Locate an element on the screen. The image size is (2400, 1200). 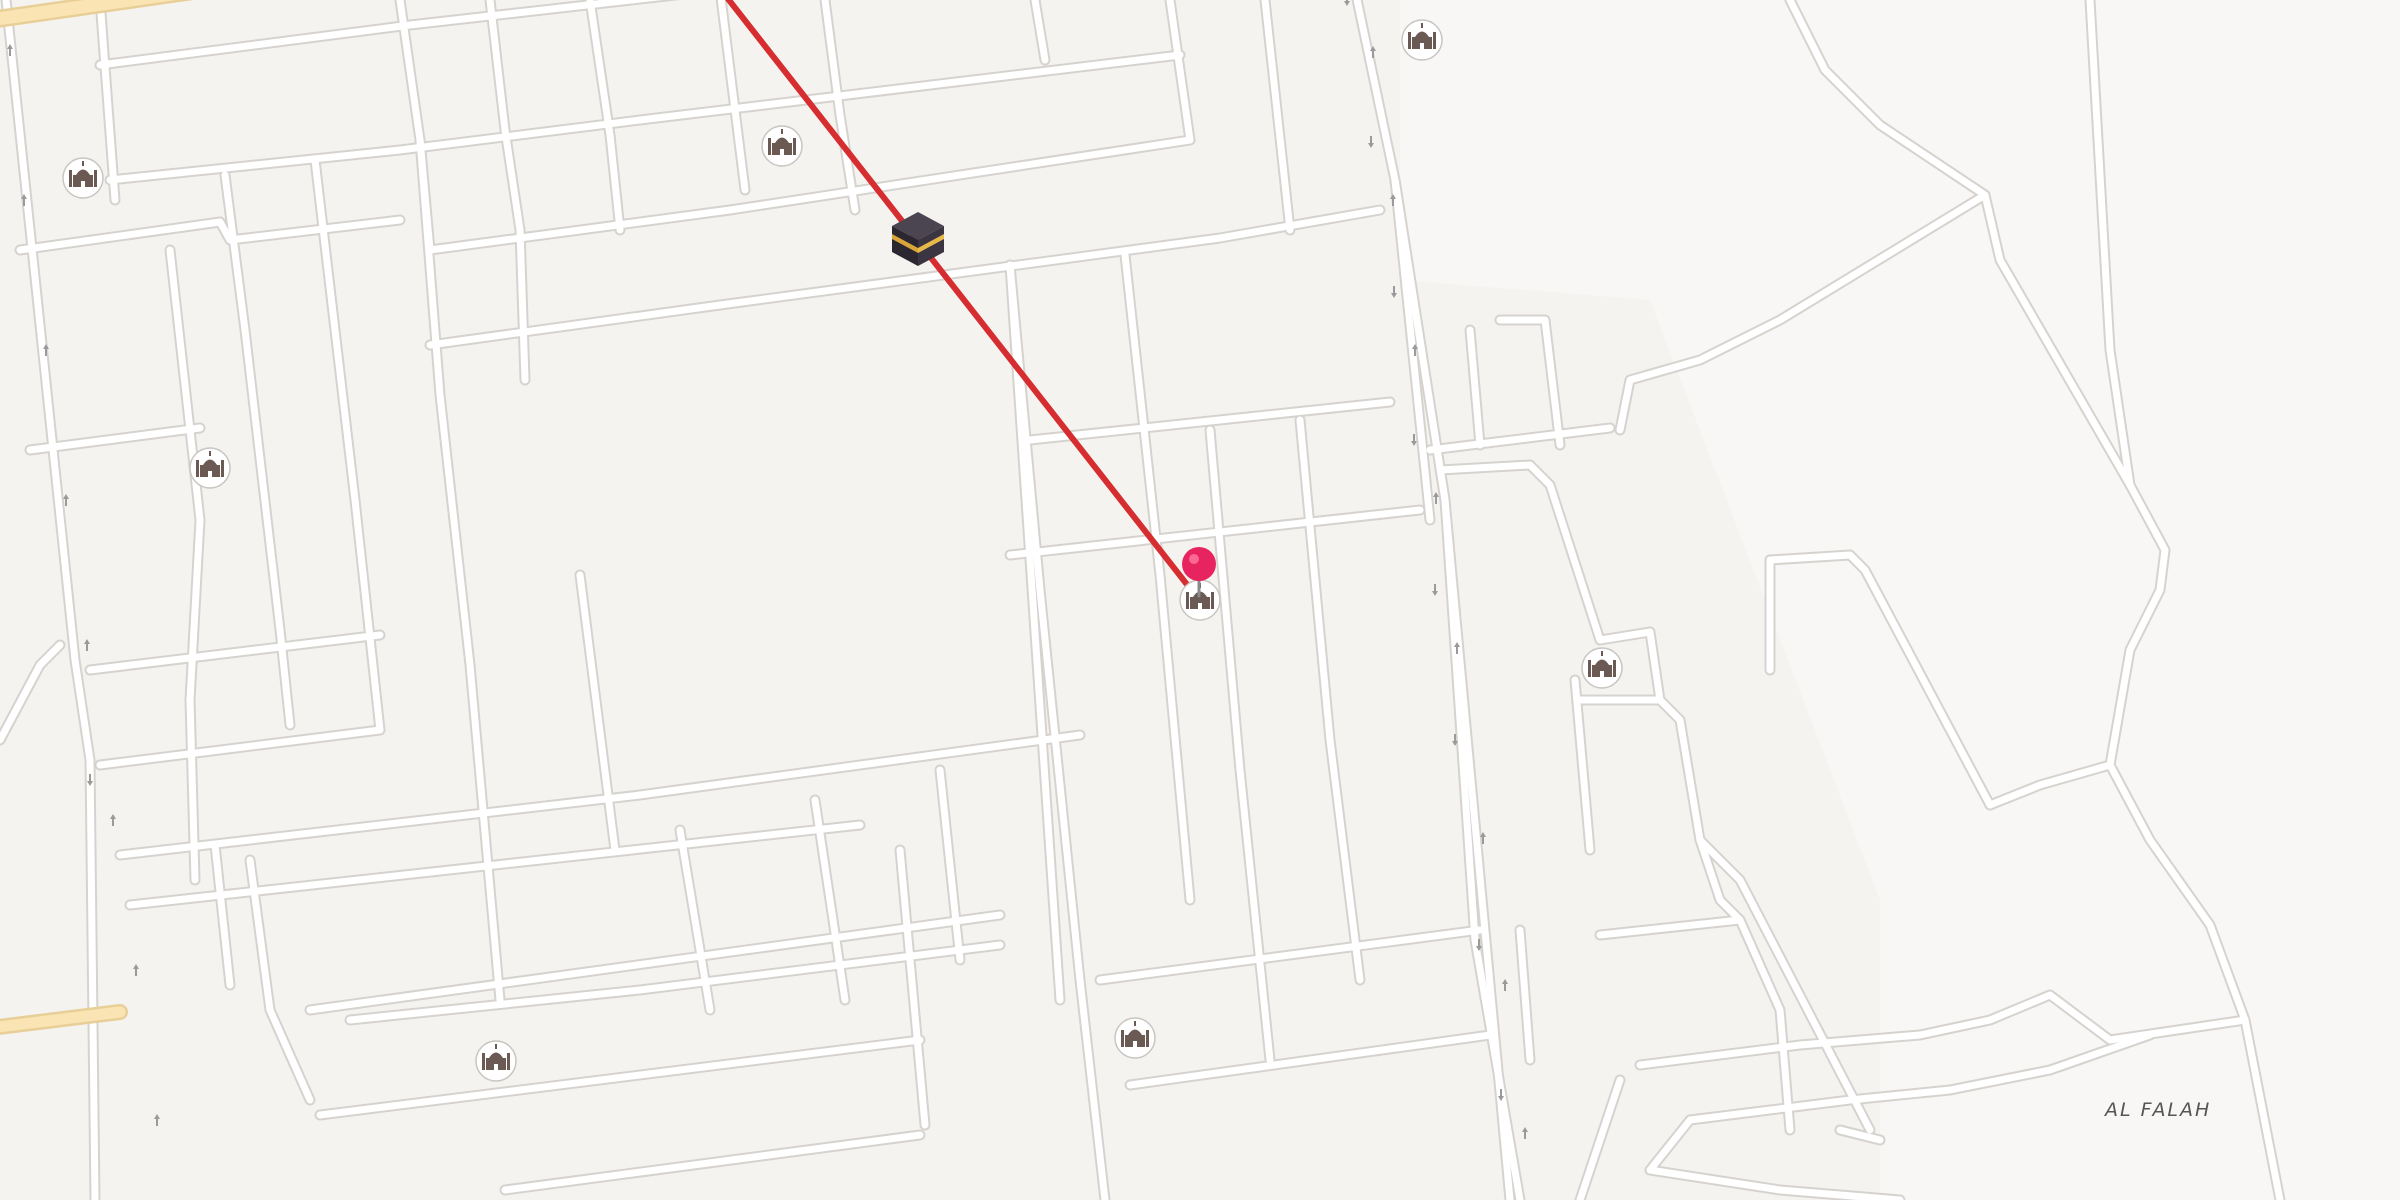
district-label: AL FALAH is located at coordinates (2157, 1110).